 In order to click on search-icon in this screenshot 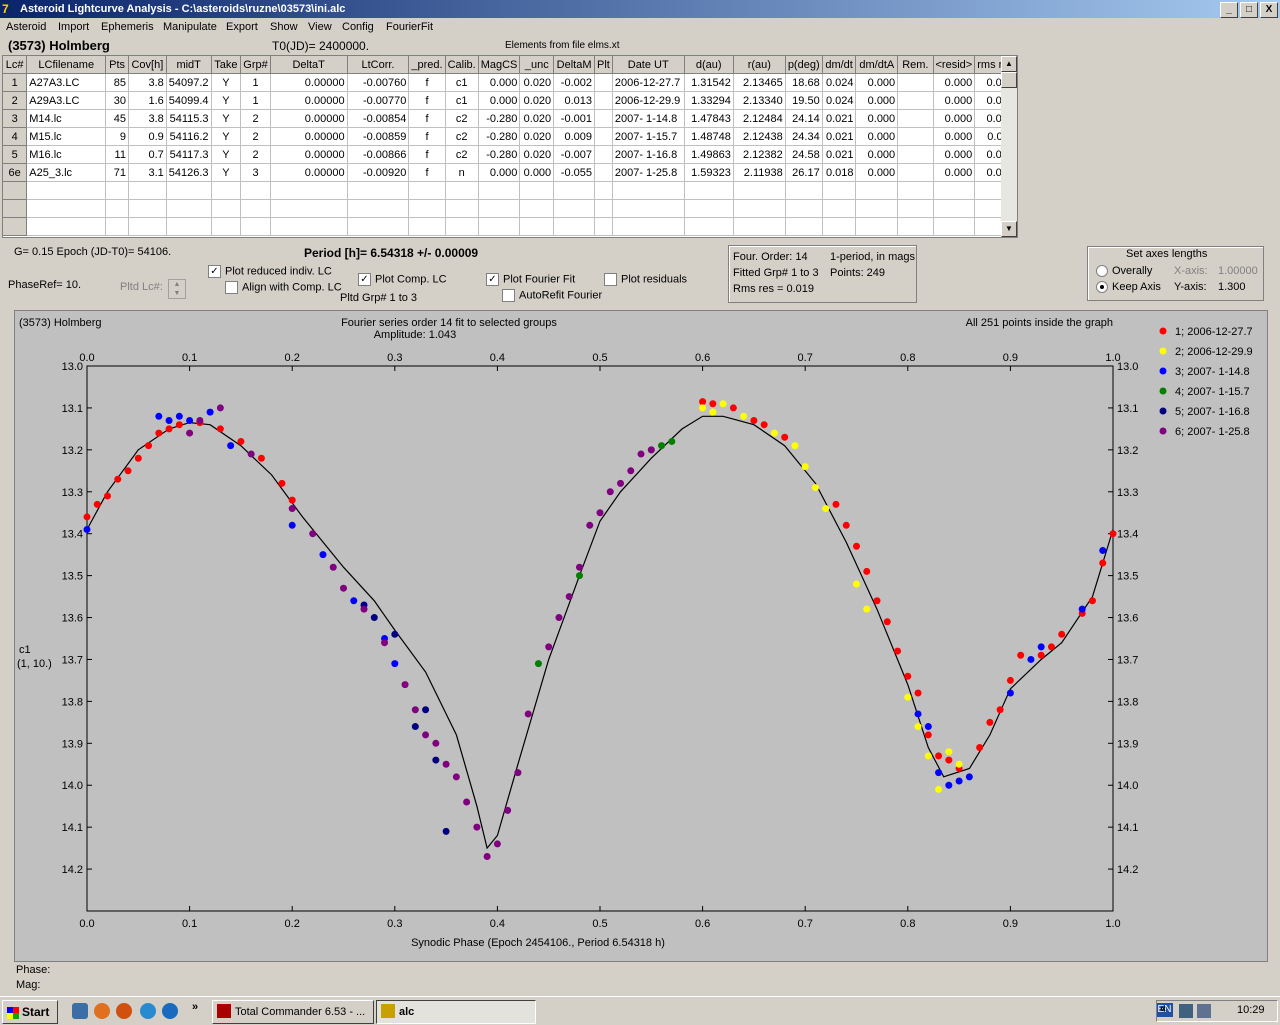, I will do `click(148, 1011)`.